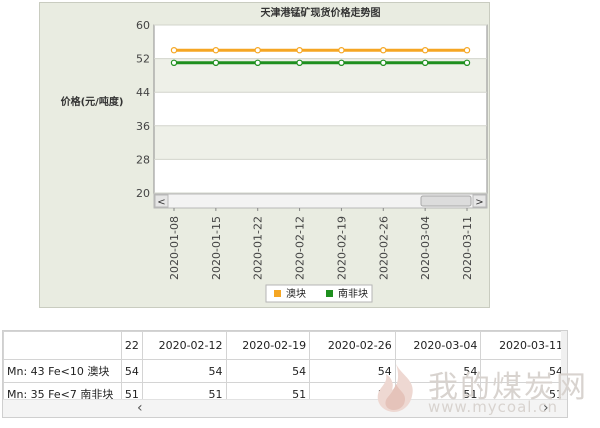  Describe the element at coordinates (546, 408) in the screenshot. I see `scroll-right-icon: ›` at that location.